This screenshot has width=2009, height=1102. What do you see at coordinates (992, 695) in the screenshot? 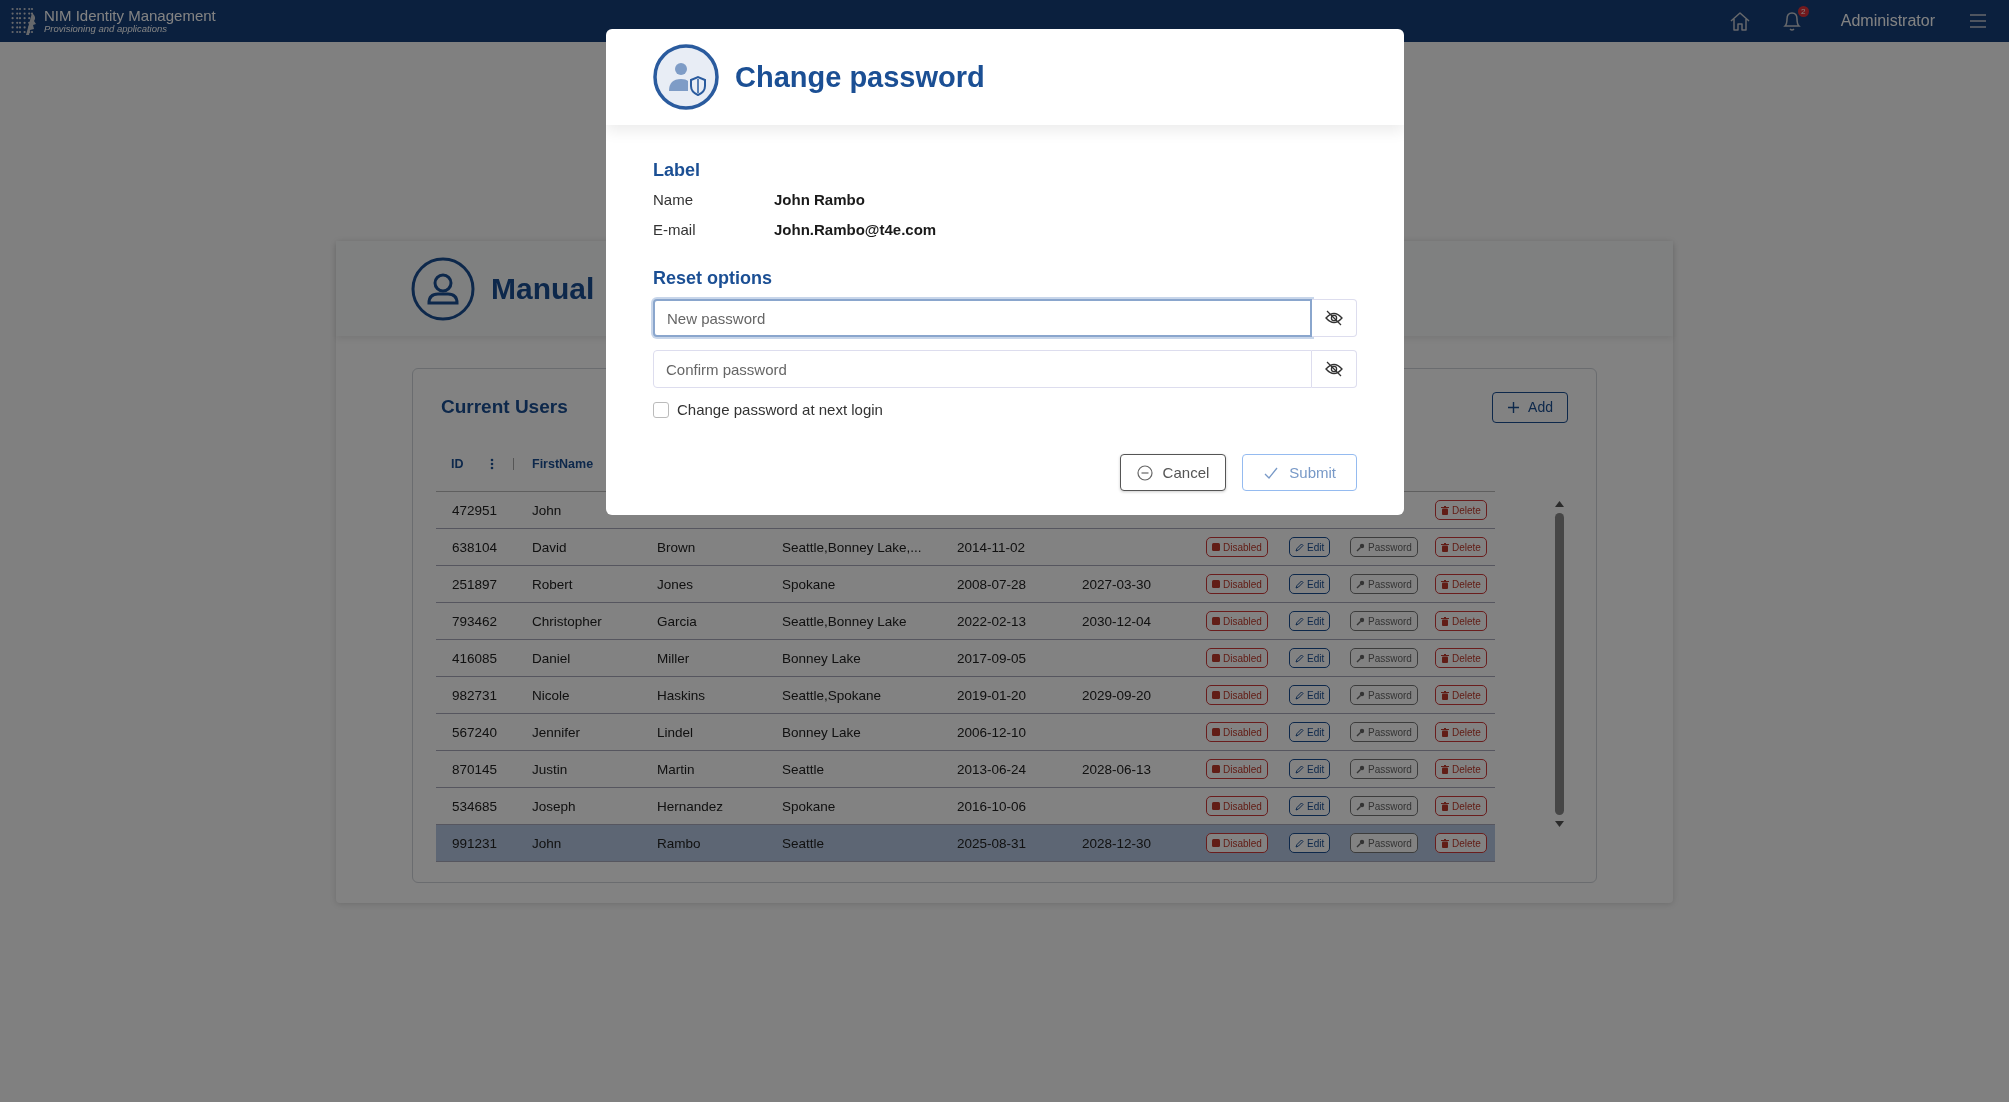
I see `table-cell: 2019-01-20` at bounding box center [992, 695].